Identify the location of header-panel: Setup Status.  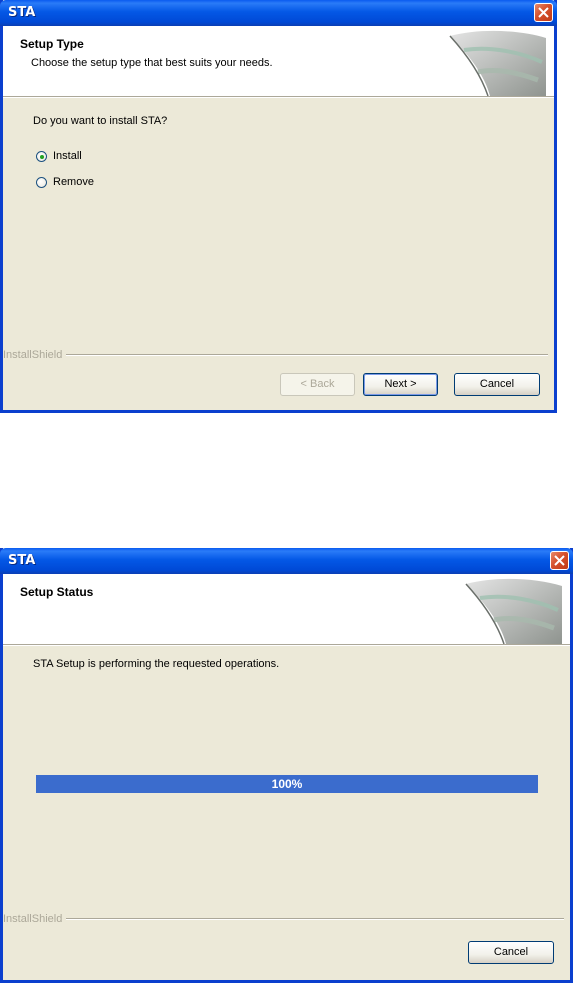
(286, 610).